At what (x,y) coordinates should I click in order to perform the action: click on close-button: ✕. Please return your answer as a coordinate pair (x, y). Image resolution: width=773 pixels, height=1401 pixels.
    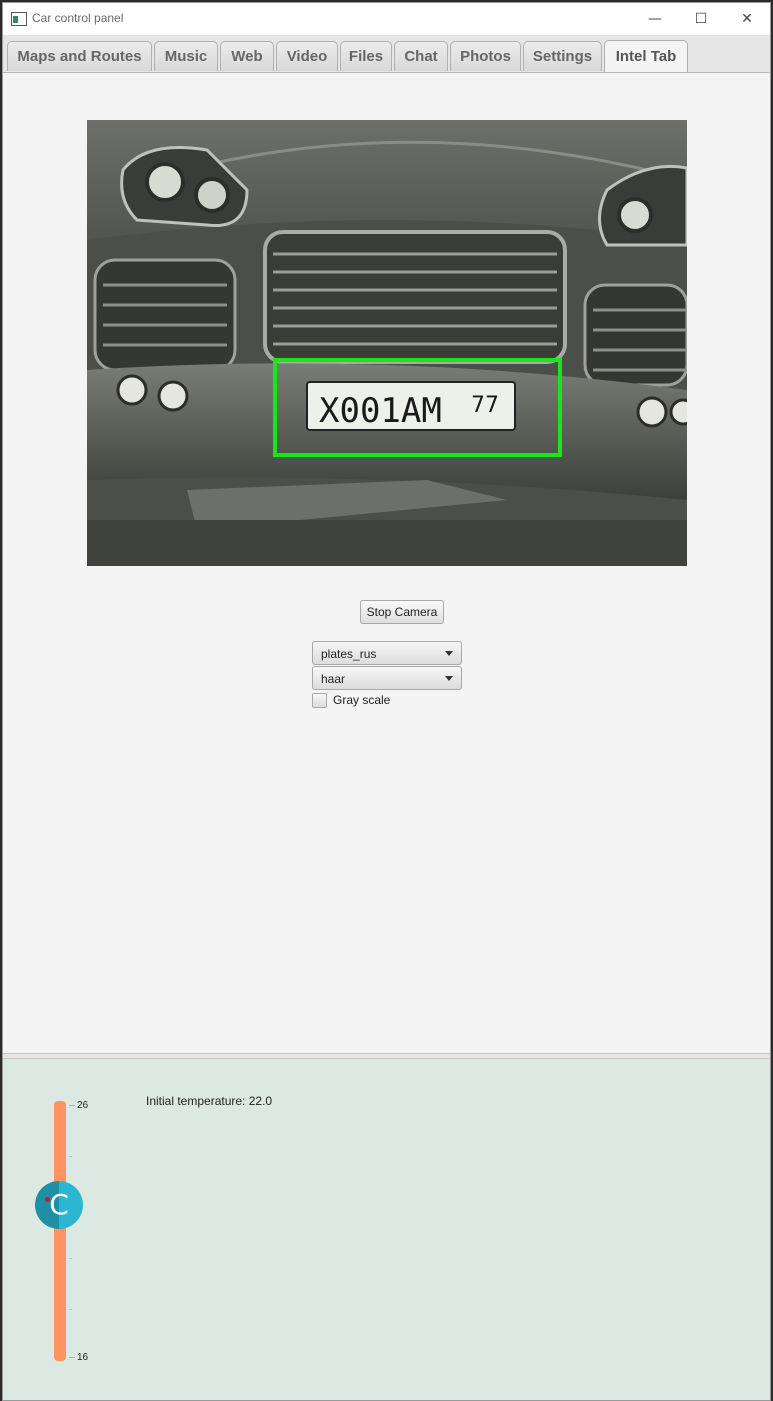
    Looking at the image, I should click on (747, 19).